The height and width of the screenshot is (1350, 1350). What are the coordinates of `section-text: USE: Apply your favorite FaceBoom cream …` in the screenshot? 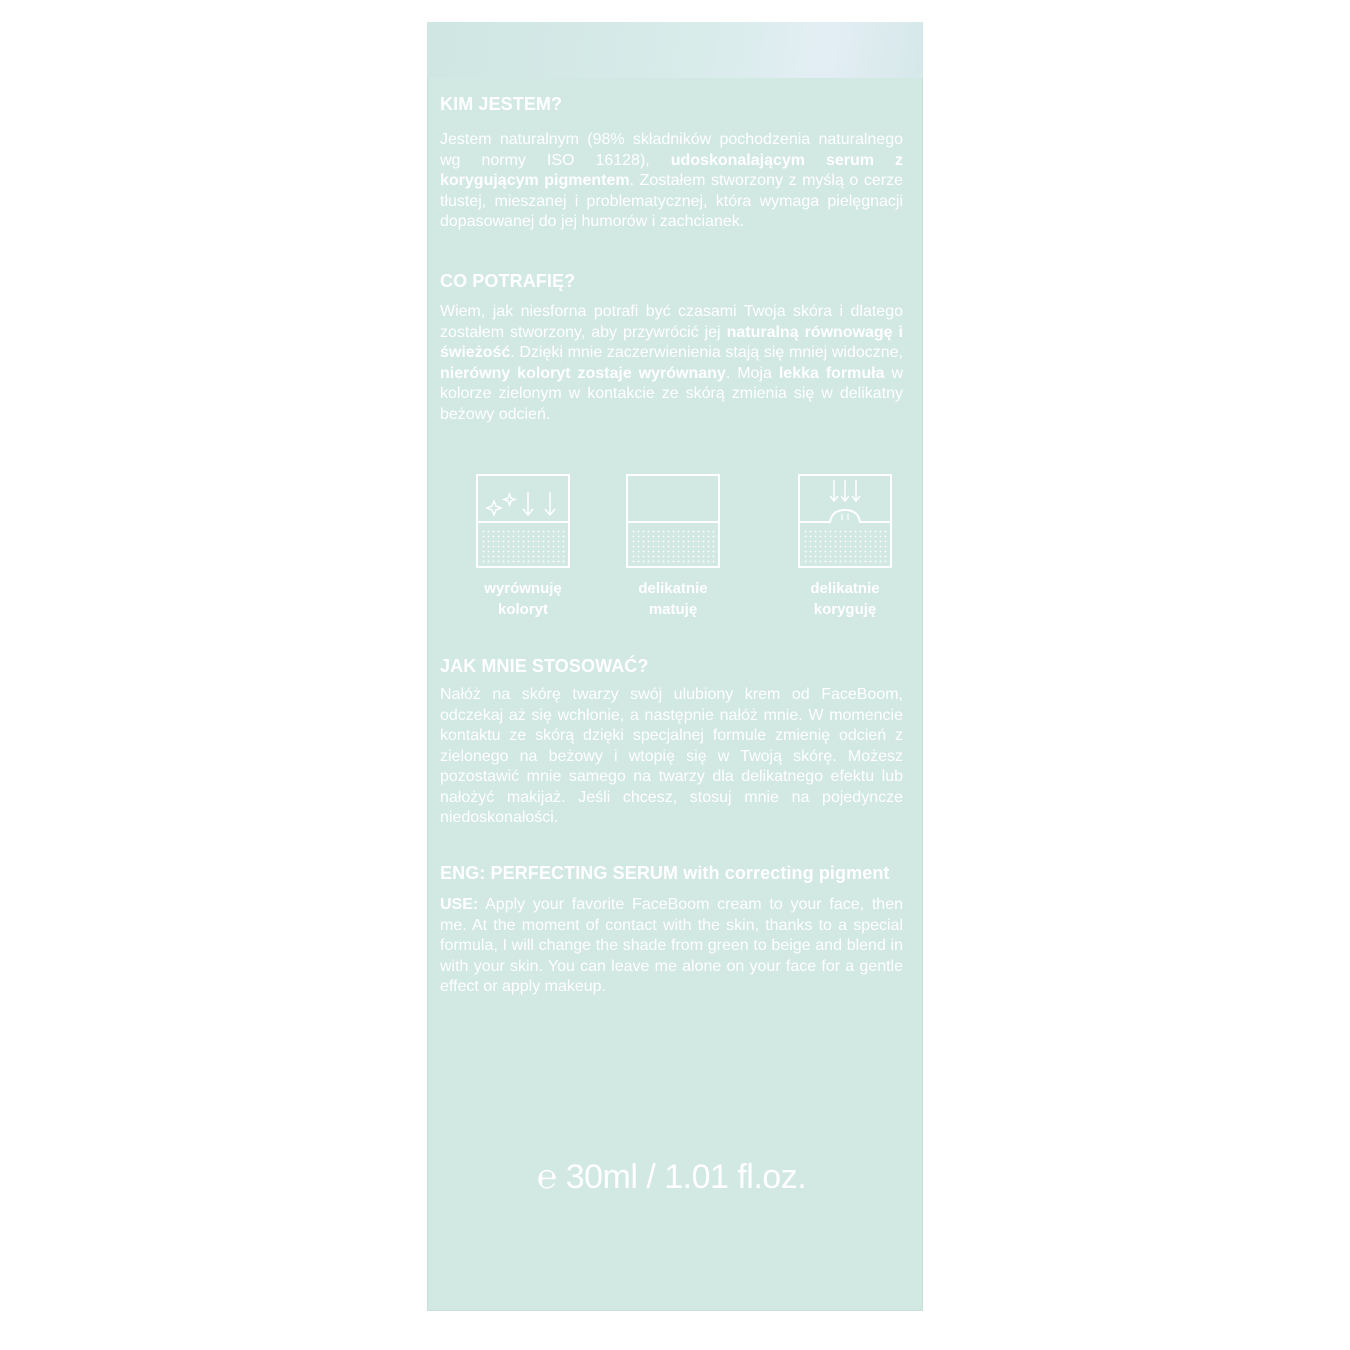 It's located at (671, 945).